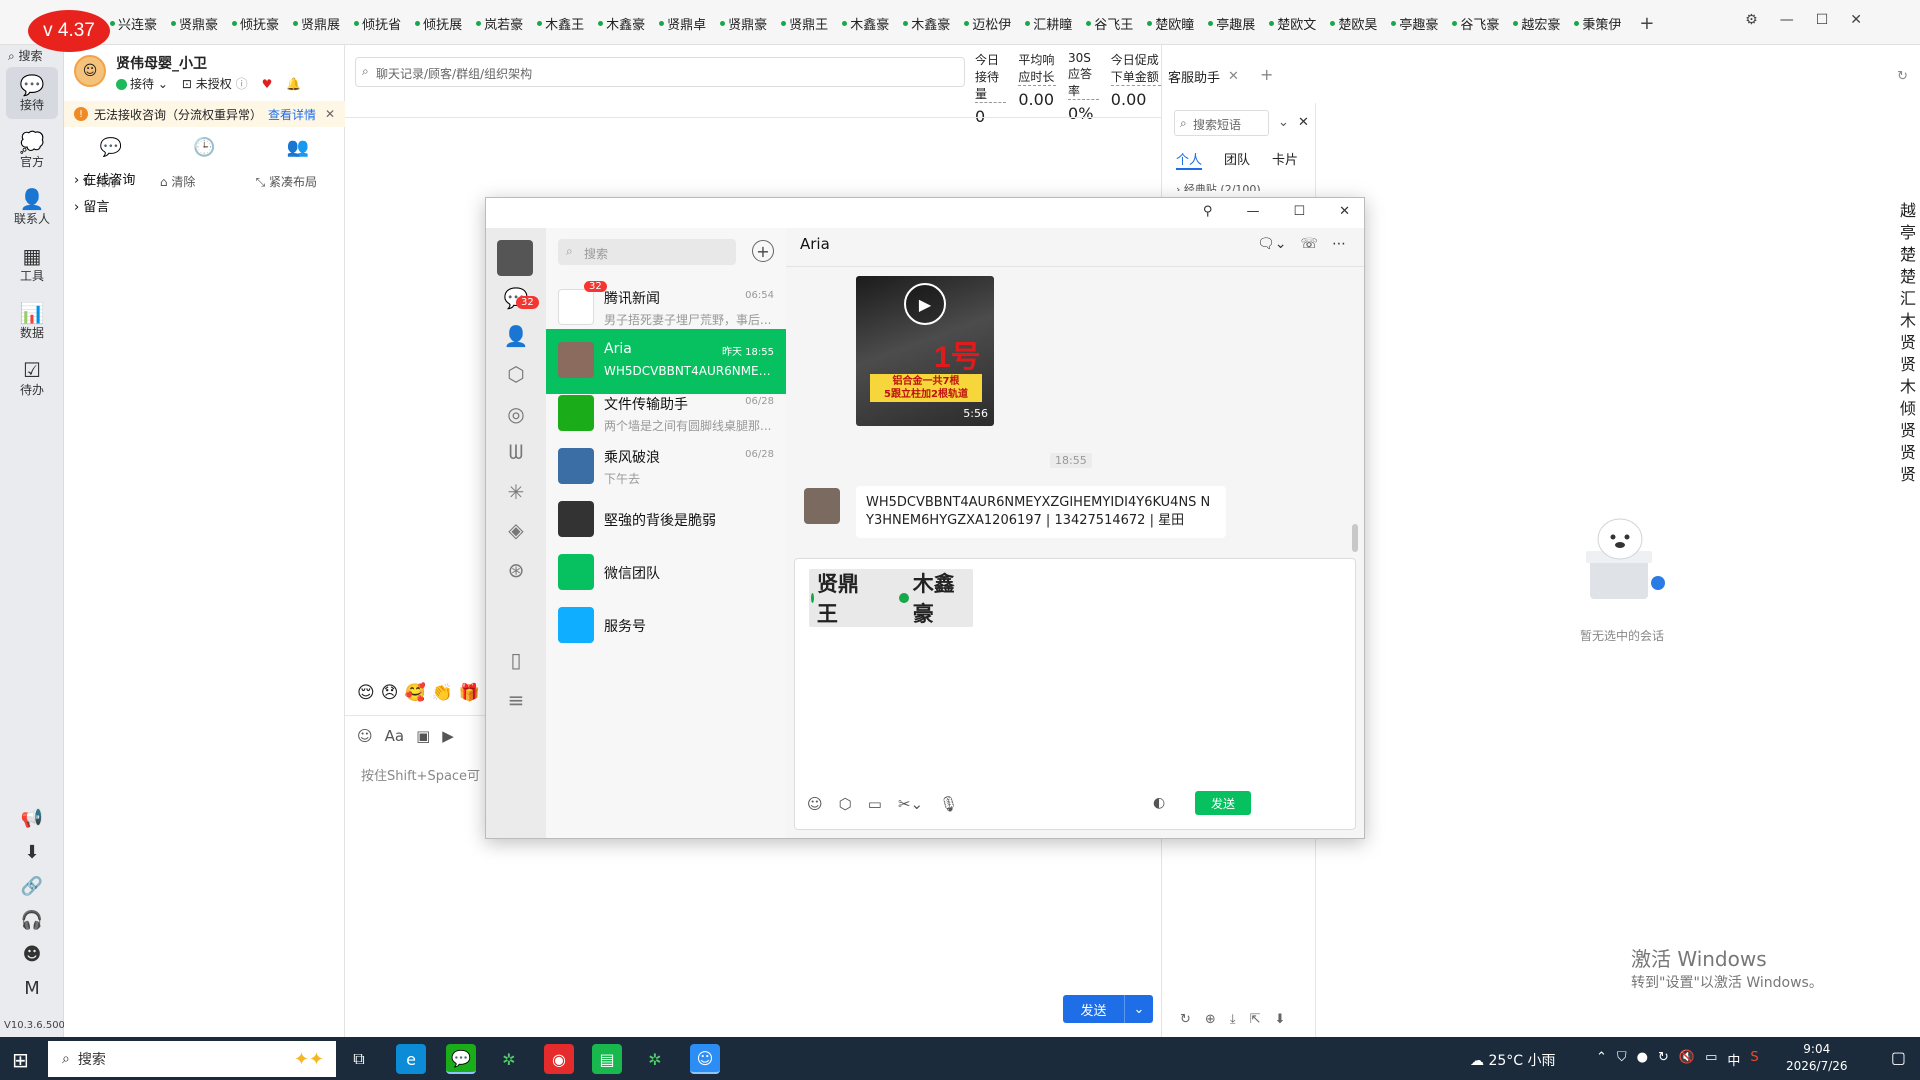  I want to click on add-tab-icon: +, so click(1266, 74).